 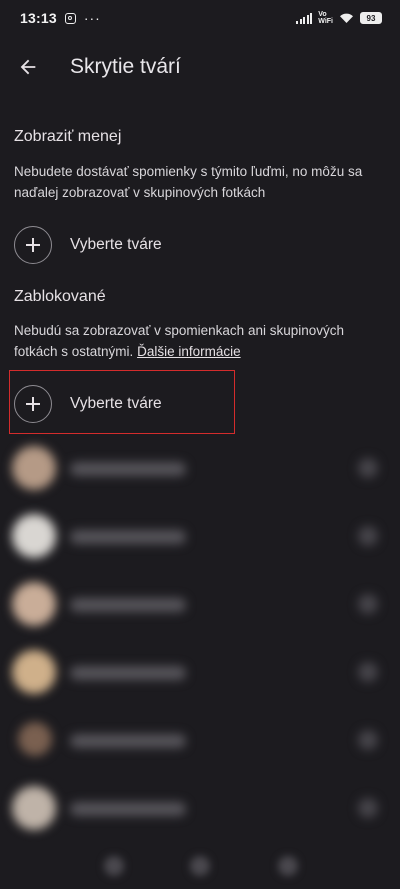 What do you see at coordinates (346, 18) in the screenshot?
I see `wifi-icon` at bounding box center [346, 18].